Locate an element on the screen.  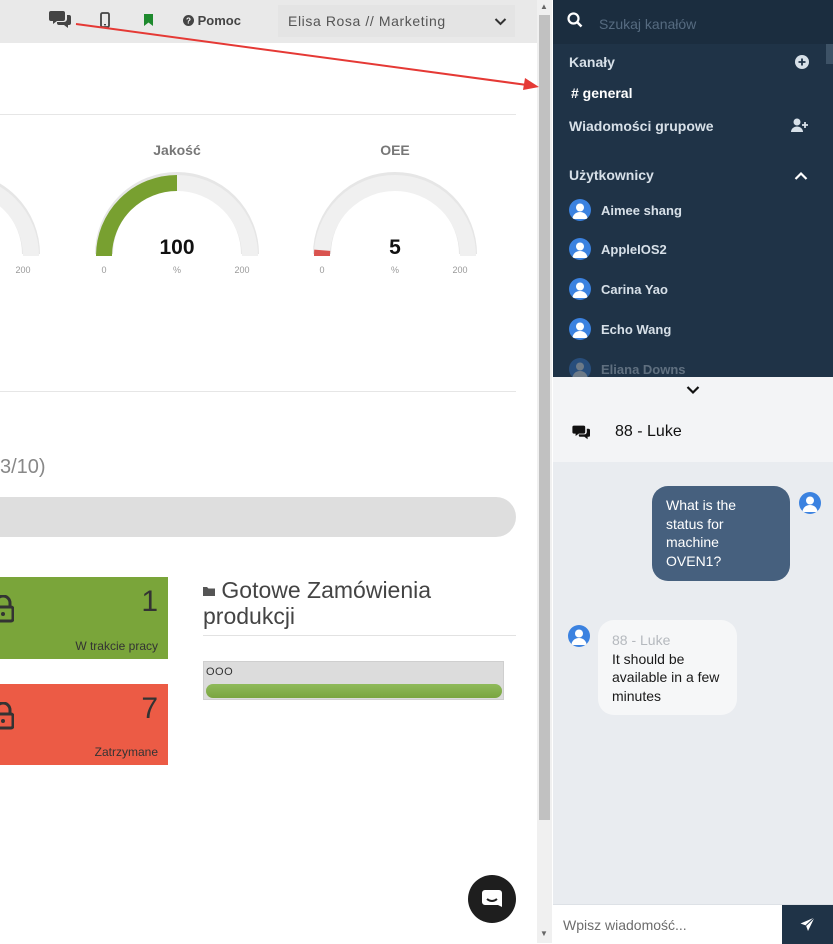
sidebar-collapse-toggle is located at coordinates (693, 388).